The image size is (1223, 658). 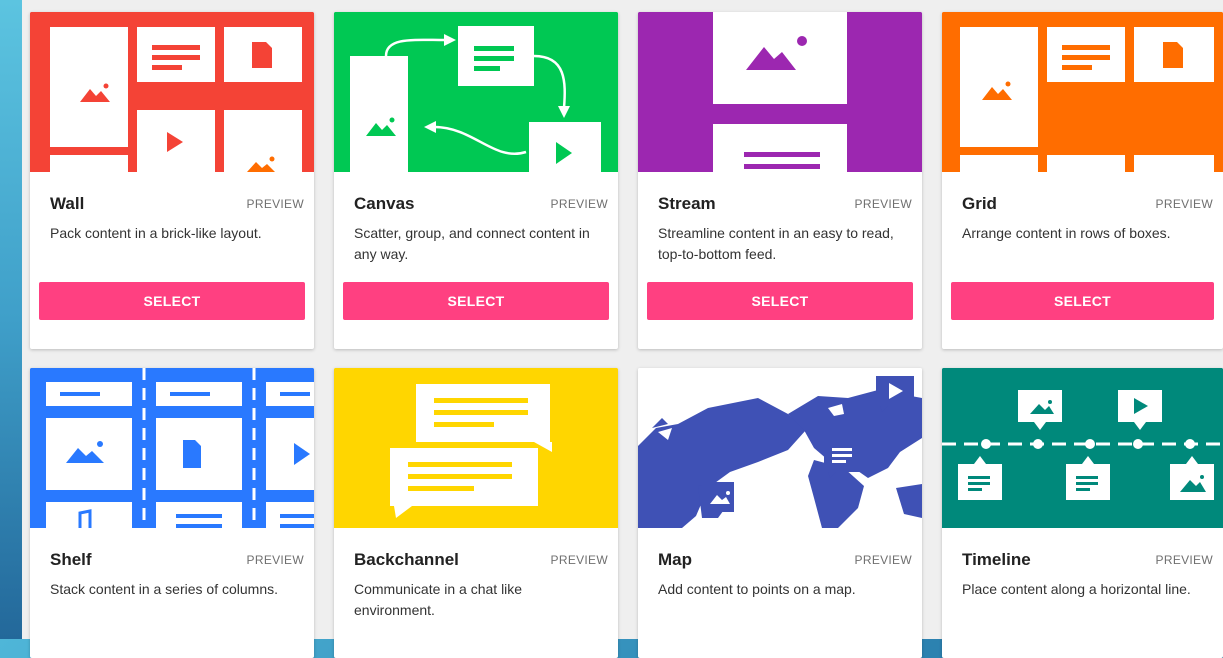 What do you see at coordinates (1076, 589) in the screenshot?
I see `card-description: Place content along a horizontal line.` at bounding box center [1076, 589].